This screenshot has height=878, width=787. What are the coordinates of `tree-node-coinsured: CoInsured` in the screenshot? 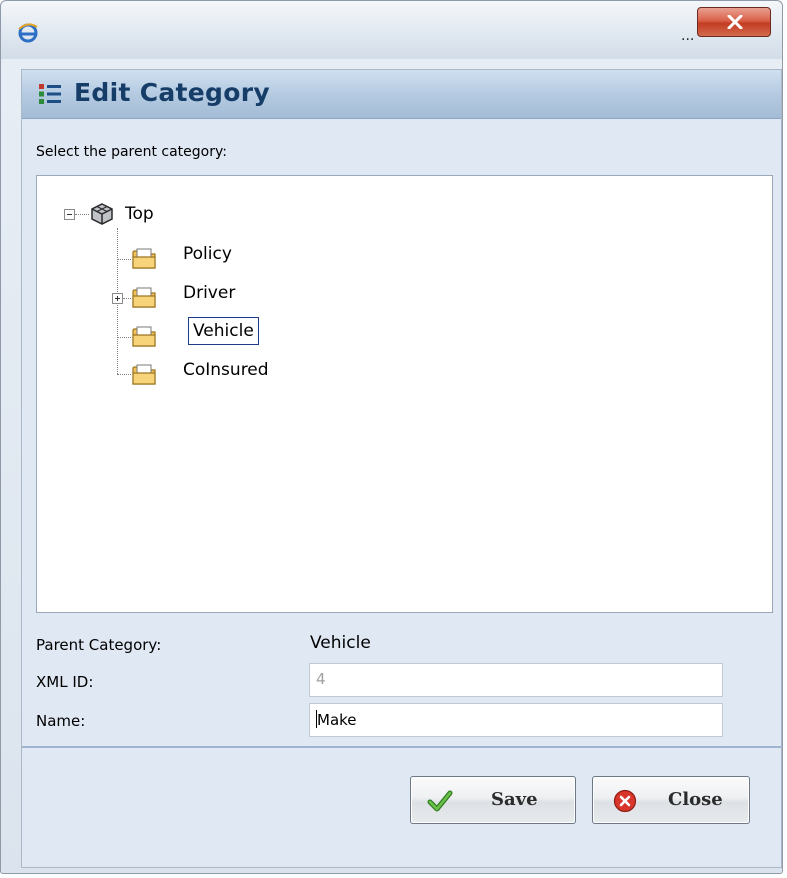 It's located at (226, 370).